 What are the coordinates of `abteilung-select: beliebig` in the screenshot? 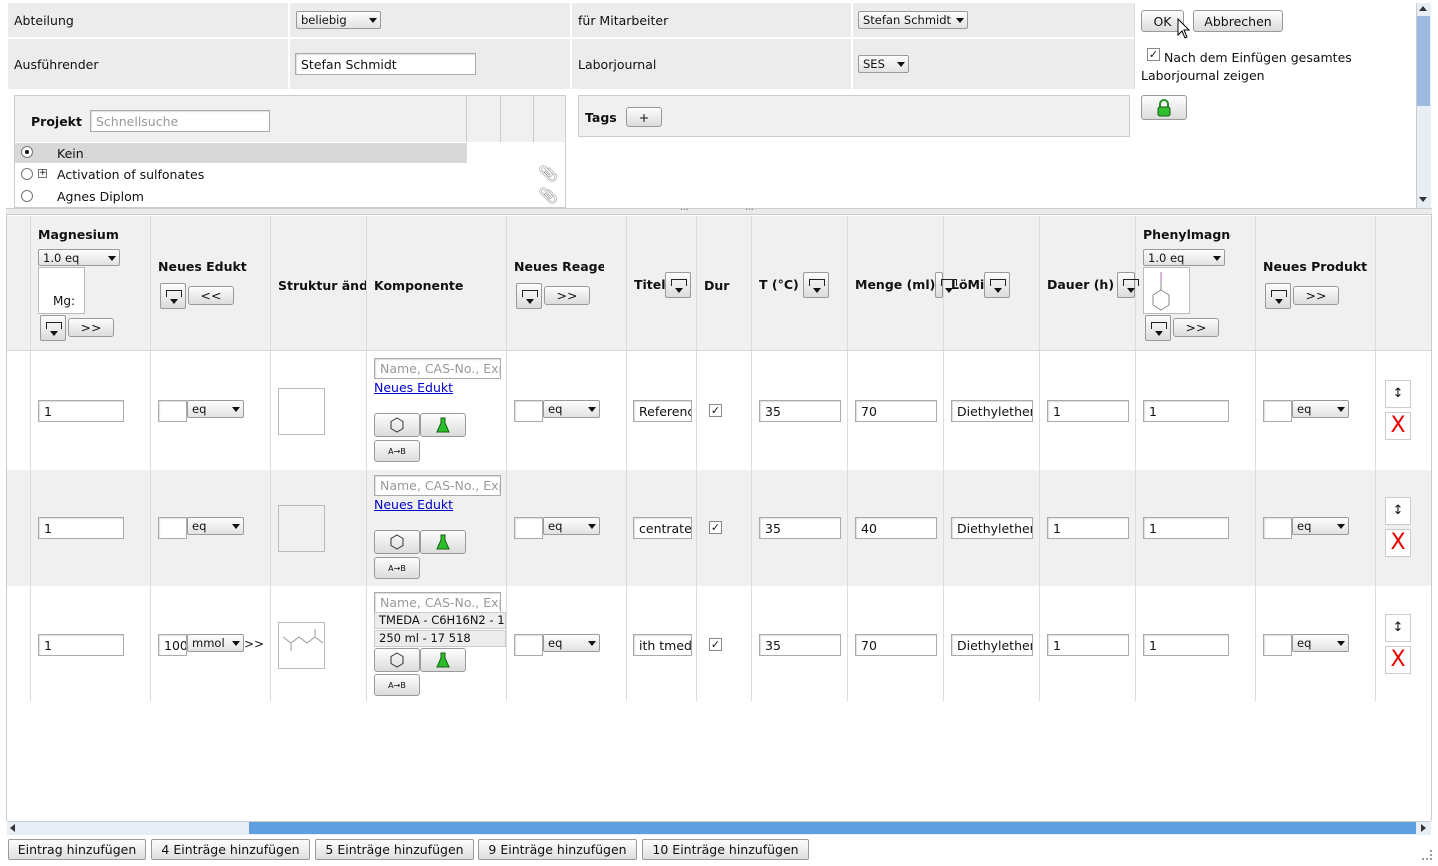 It's located at (338, 20).